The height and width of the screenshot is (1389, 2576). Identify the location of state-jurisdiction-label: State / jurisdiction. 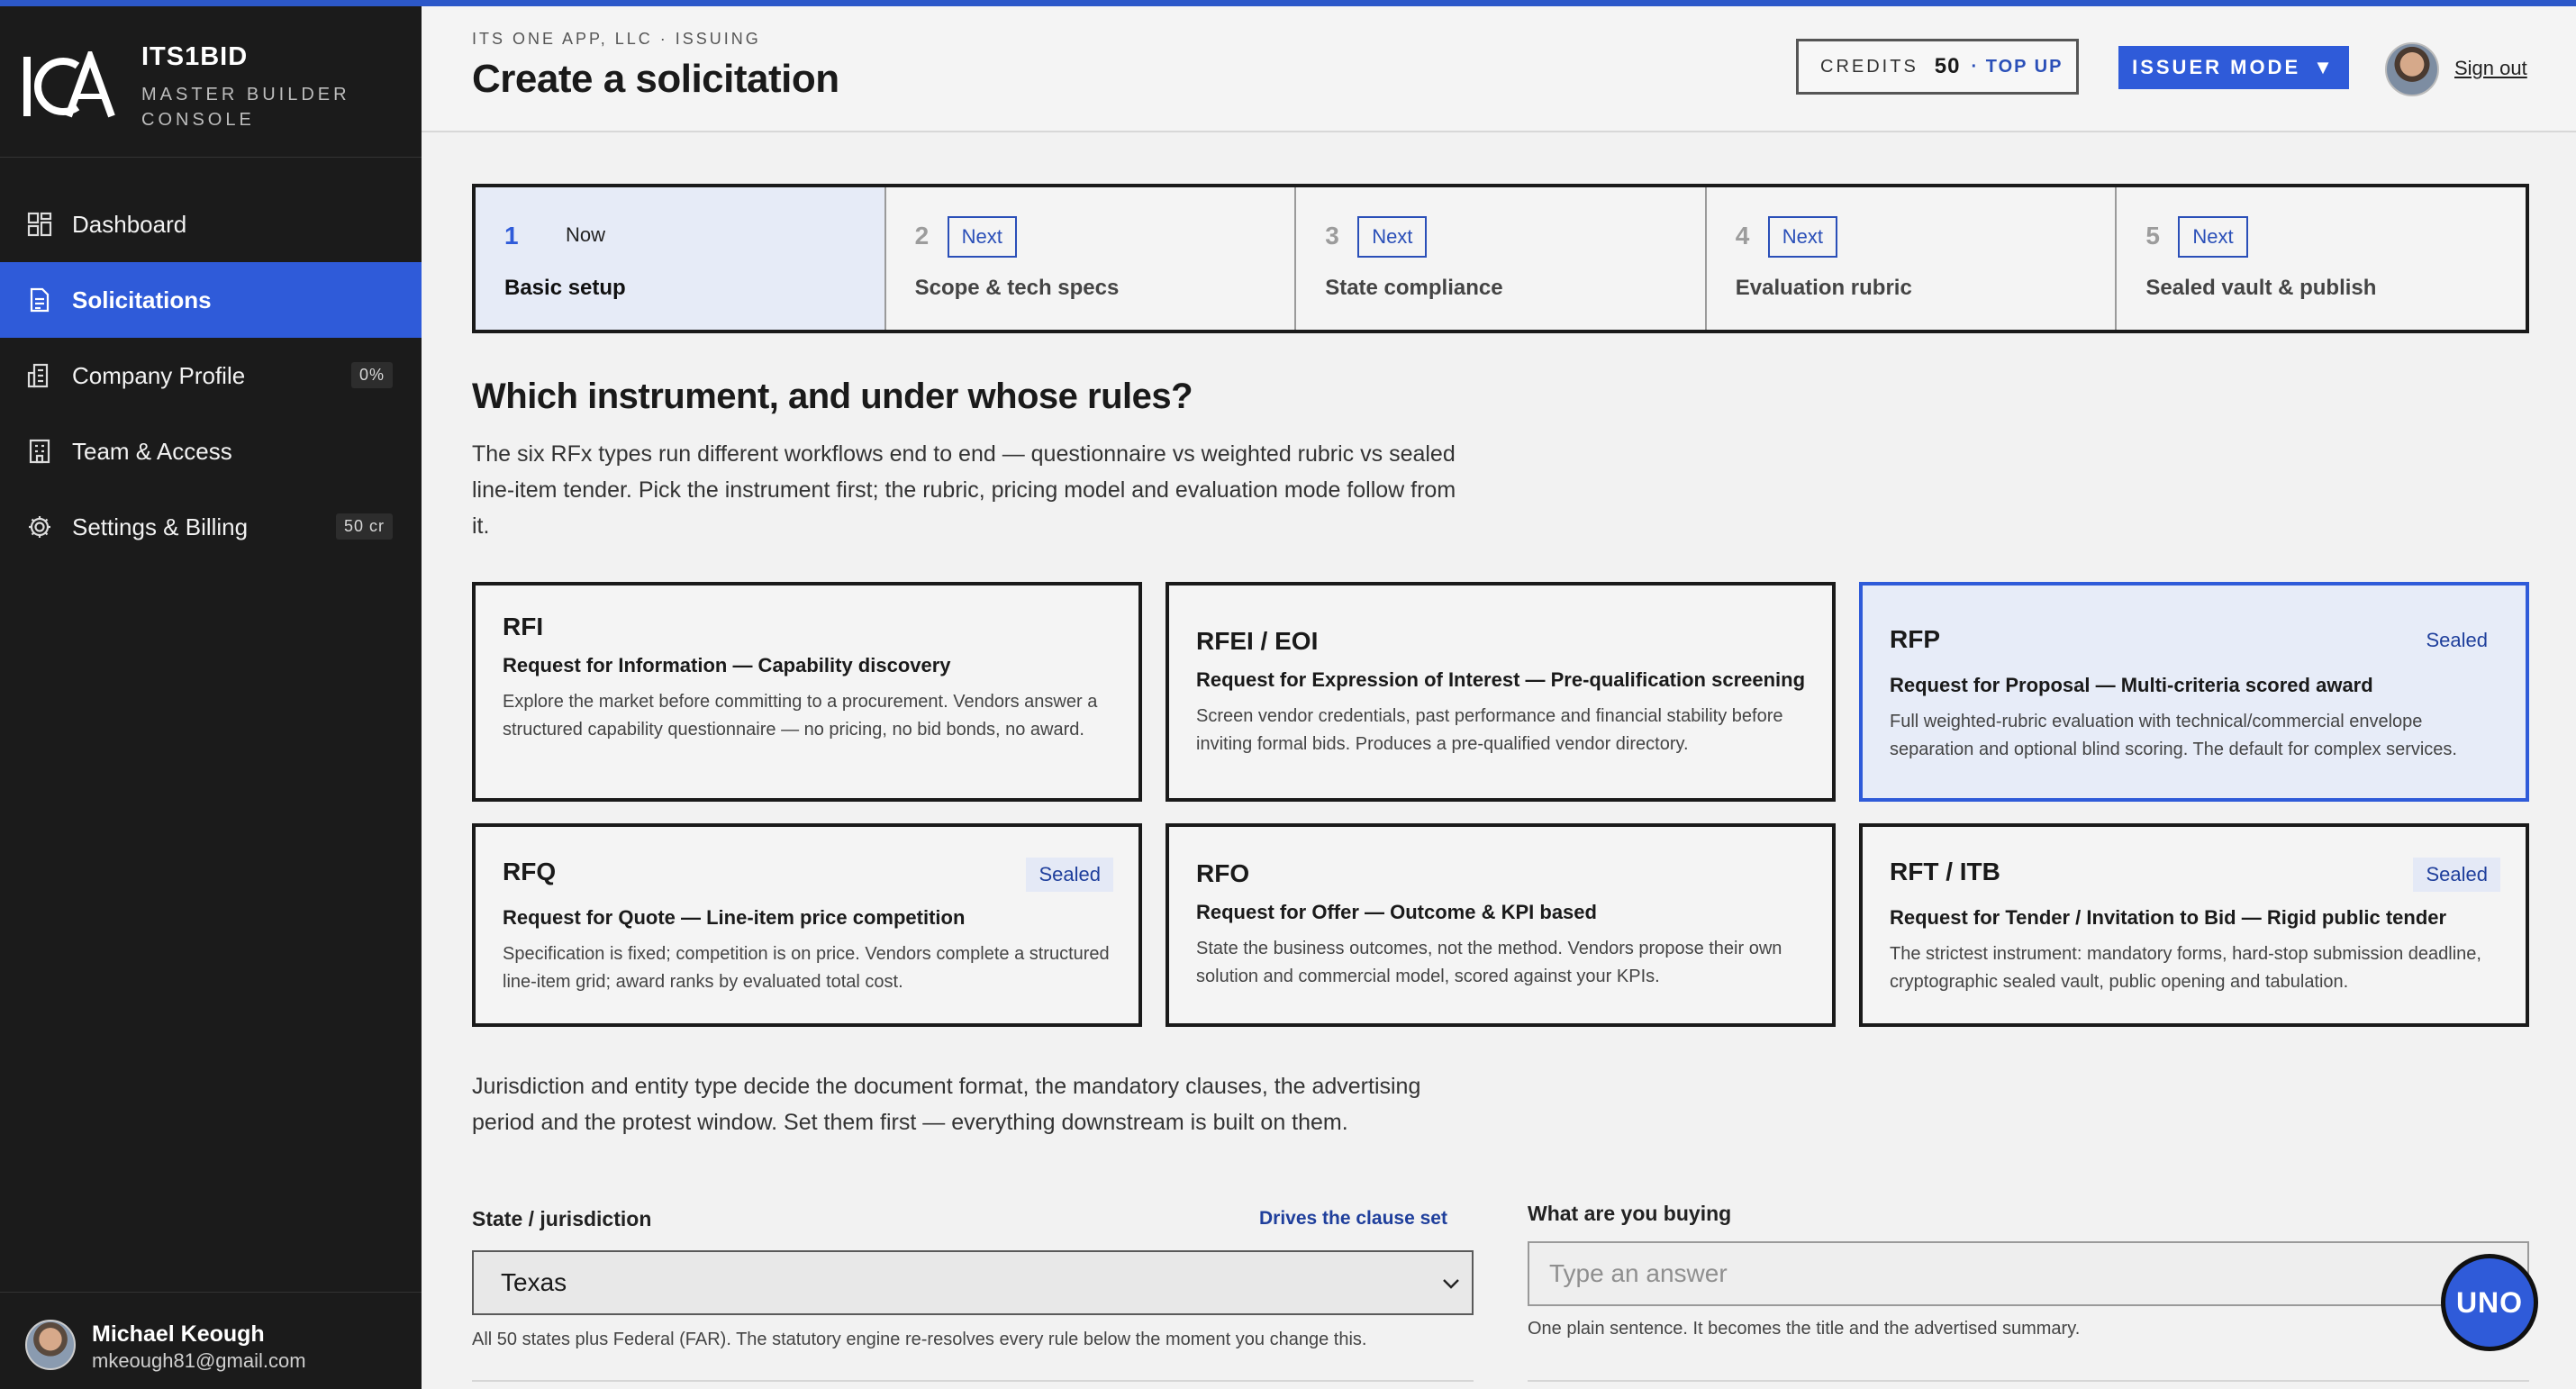
(562, 1218).